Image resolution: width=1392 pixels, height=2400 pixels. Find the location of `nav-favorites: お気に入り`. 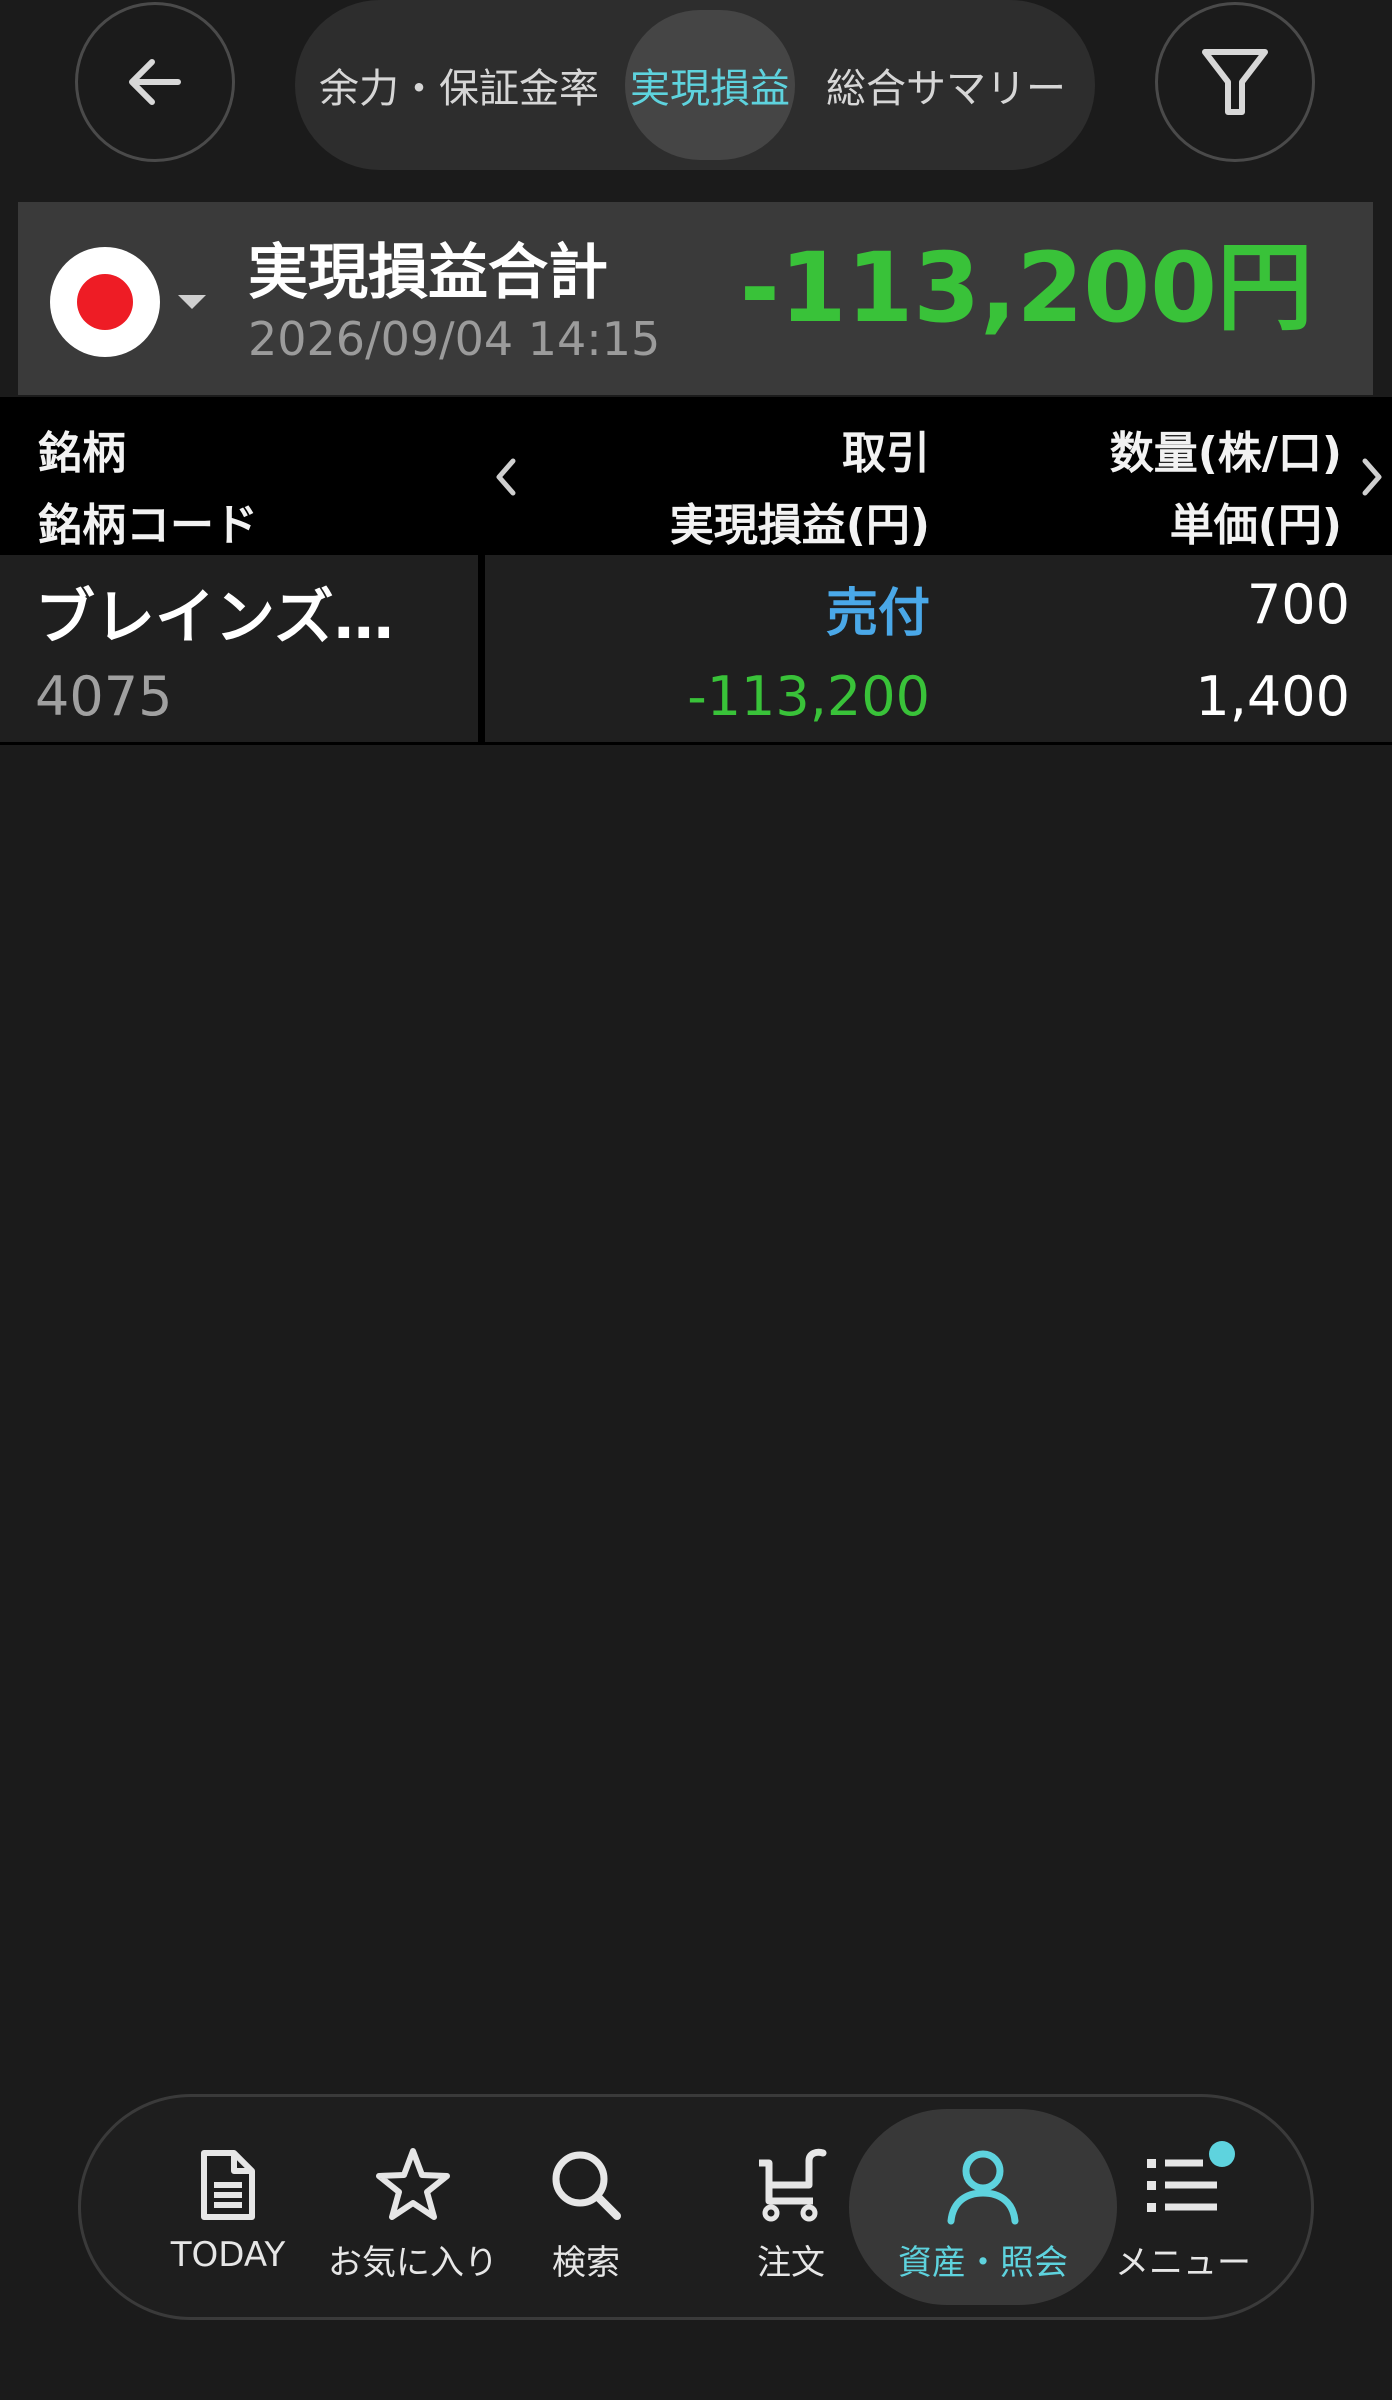

nav-favorites: お気に入り is located at coordinates (413, 2207).